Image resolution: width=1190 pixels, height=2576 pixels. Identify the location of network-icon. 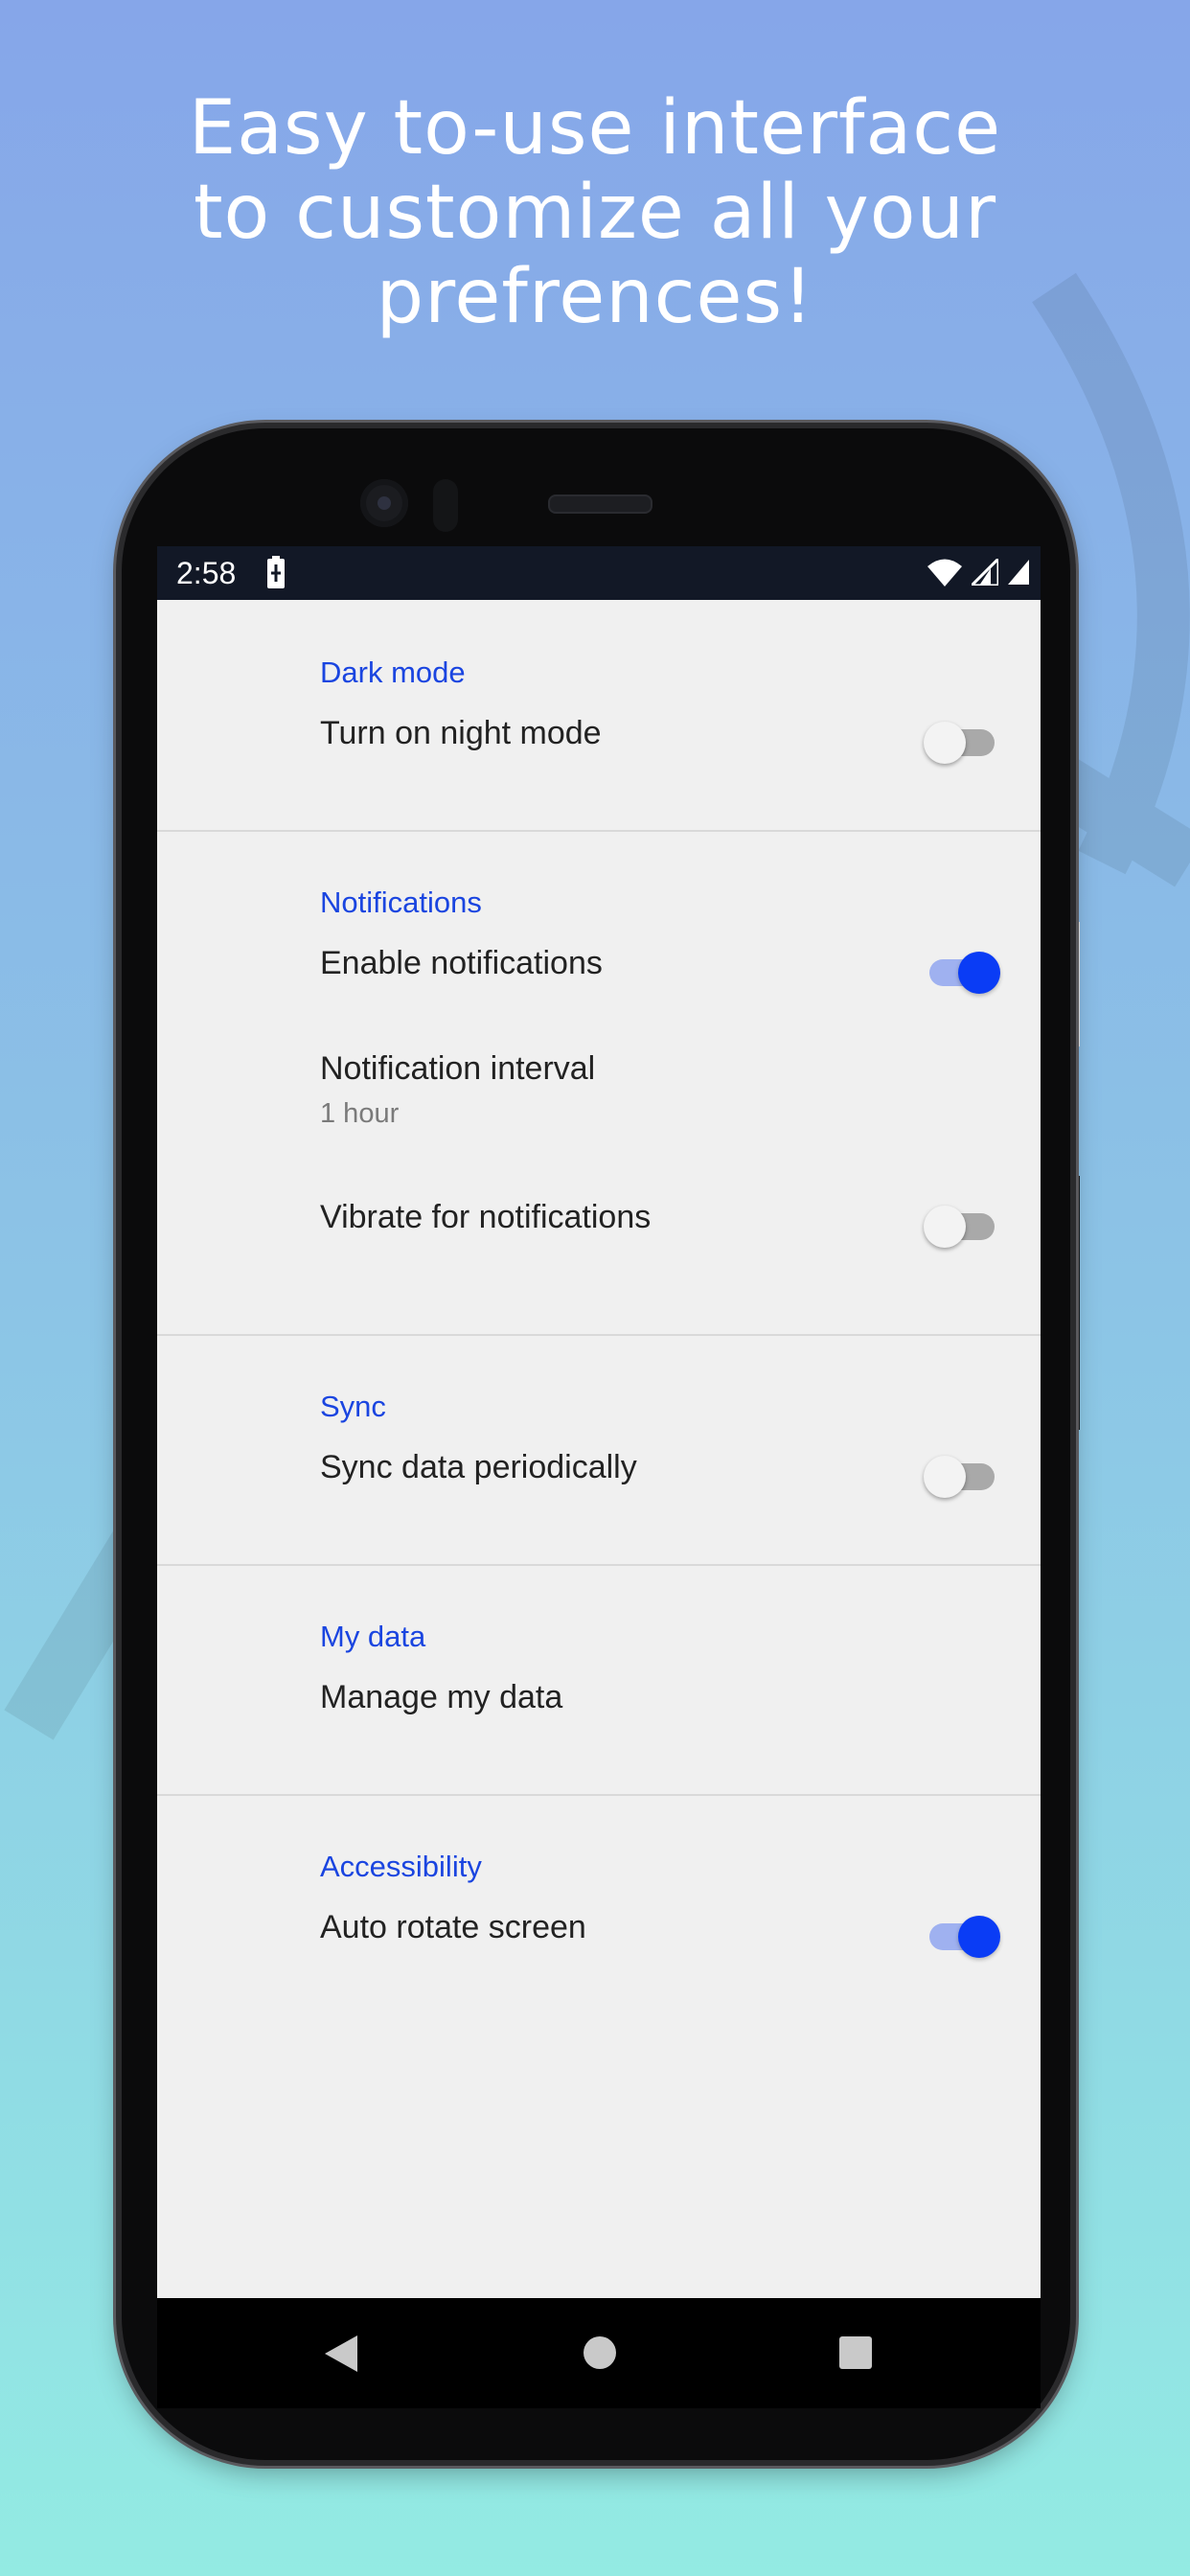
(1018, 572).